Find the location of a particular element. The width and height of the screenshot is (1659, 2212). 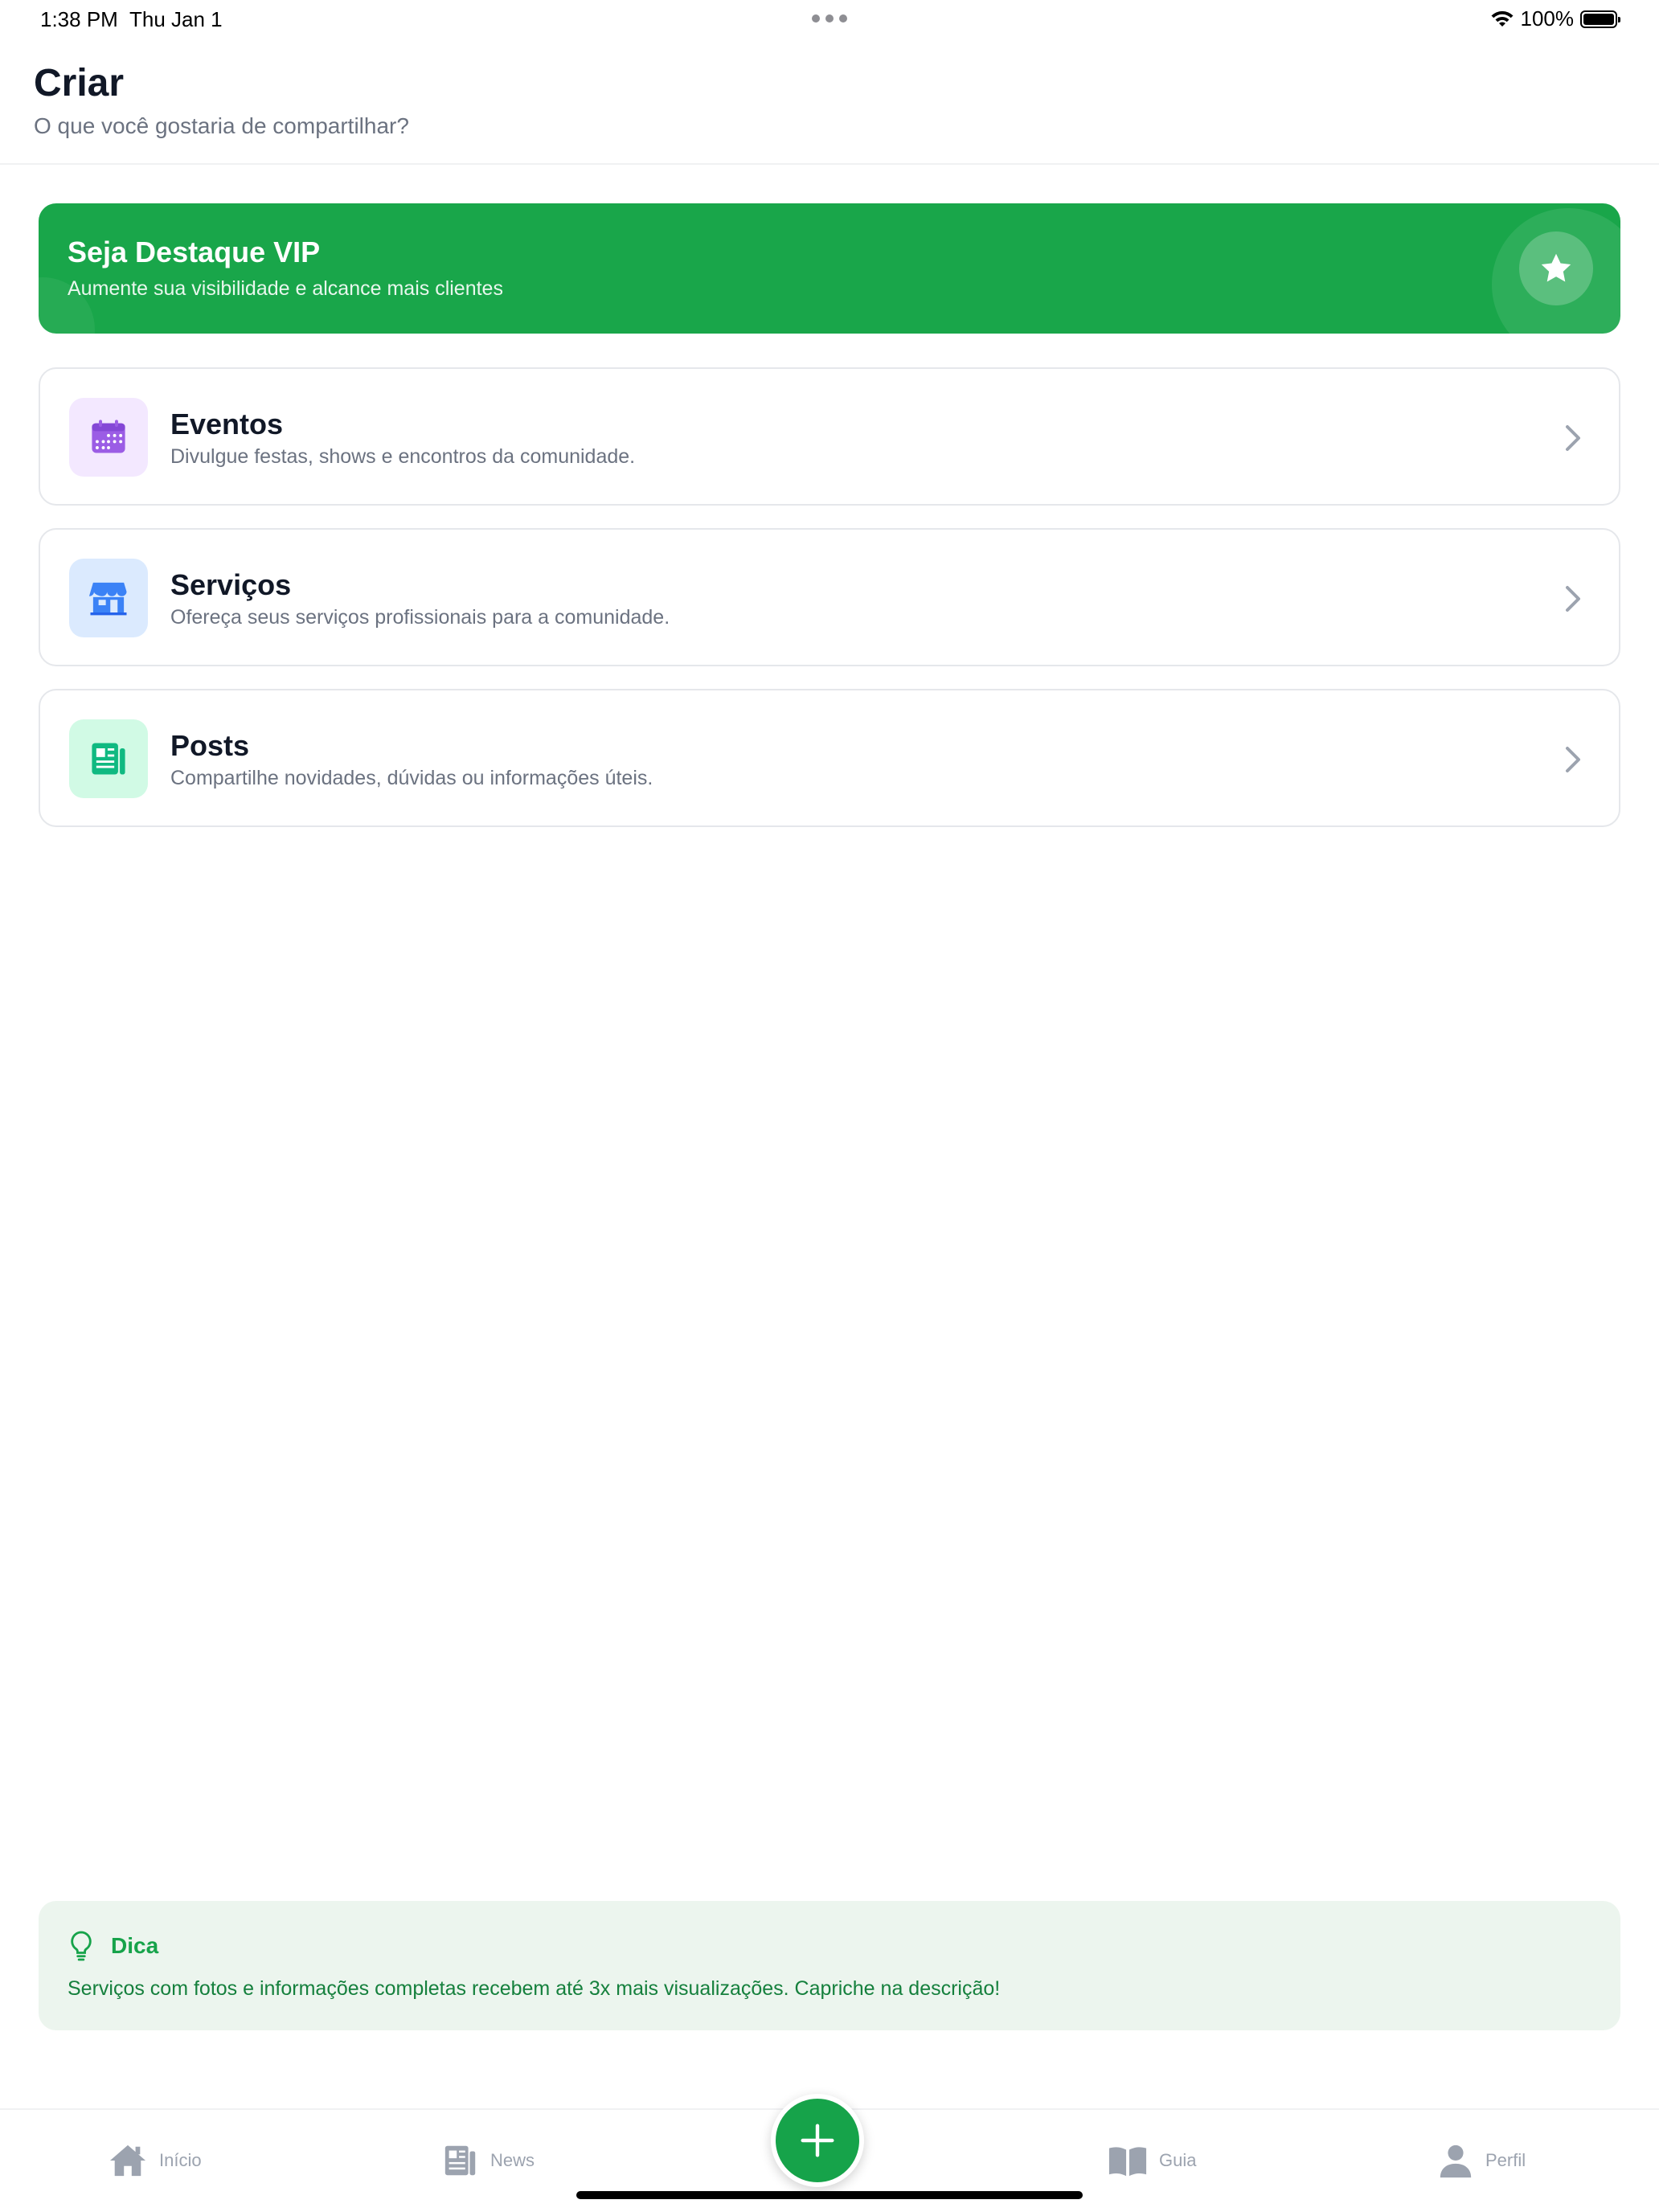

tab-label: Início is located at coordinates (180, 2159).